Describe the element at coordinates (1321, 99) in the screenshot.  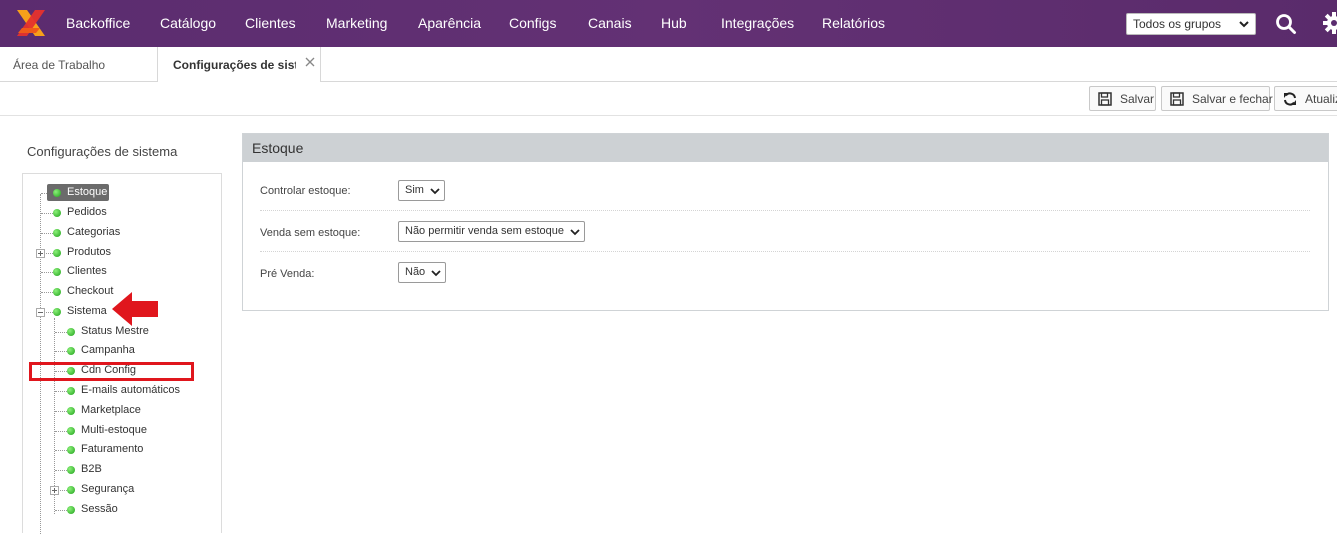
I see `update-button-label: Atualizar` at that location.